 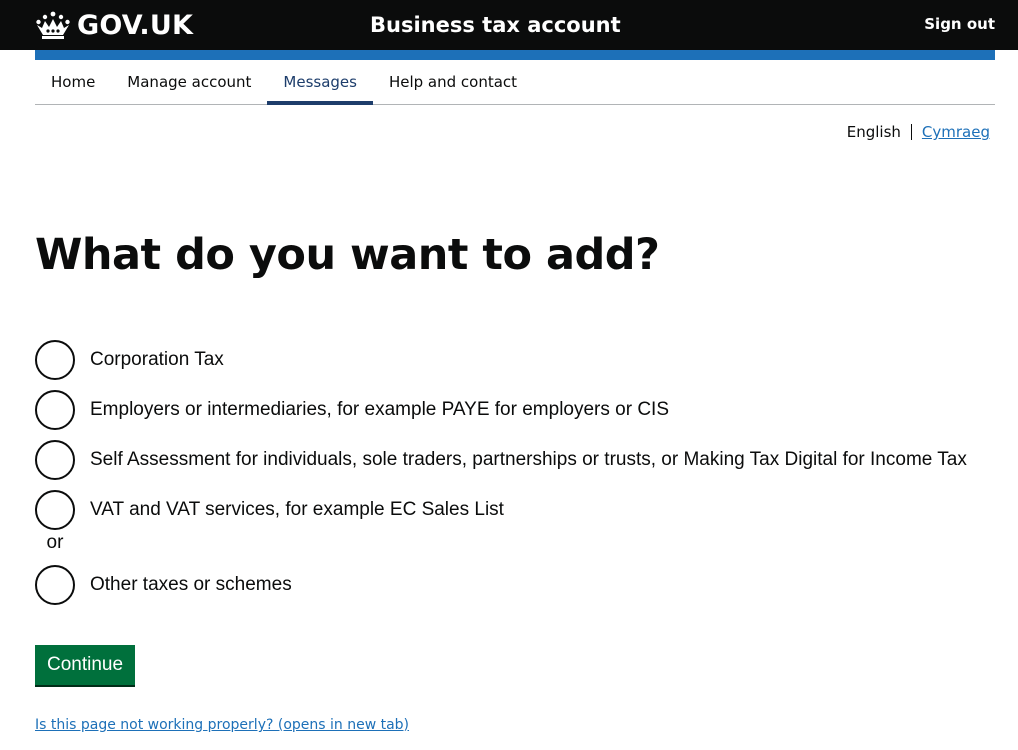 What do you see at coordinates (85, 665) in the screenshot?
I see `continue-button: Continue` at bounding box center [85, 665].